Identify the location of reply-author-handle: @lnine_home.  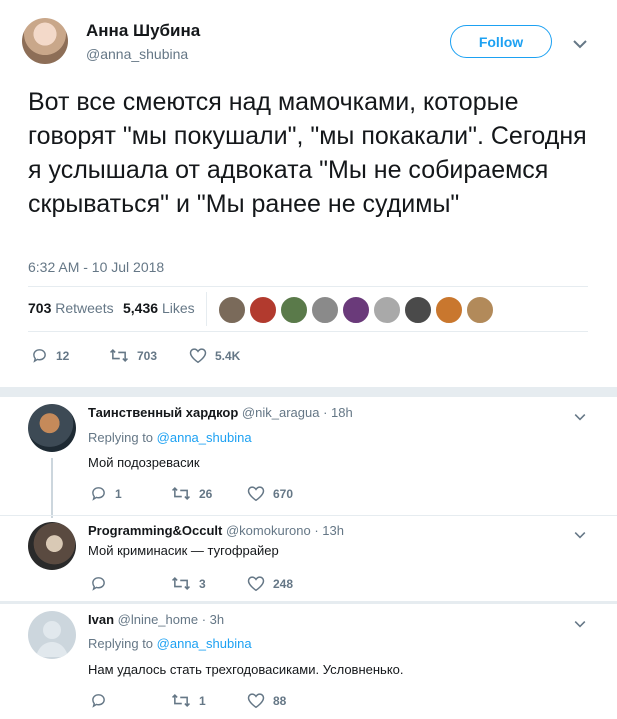
(158, 619).